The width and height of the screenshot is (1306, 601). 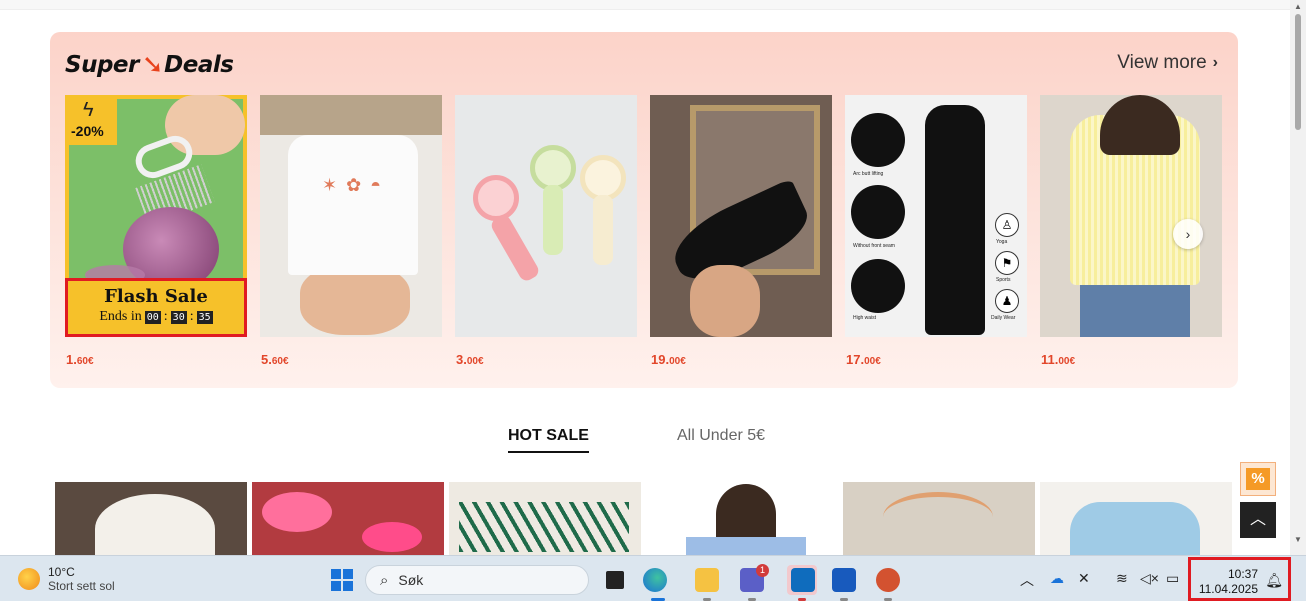 What do you see at coordinates (515, 248) in the screenshot?
I see `fan-pink-handle` at bounding box center [515, 248].